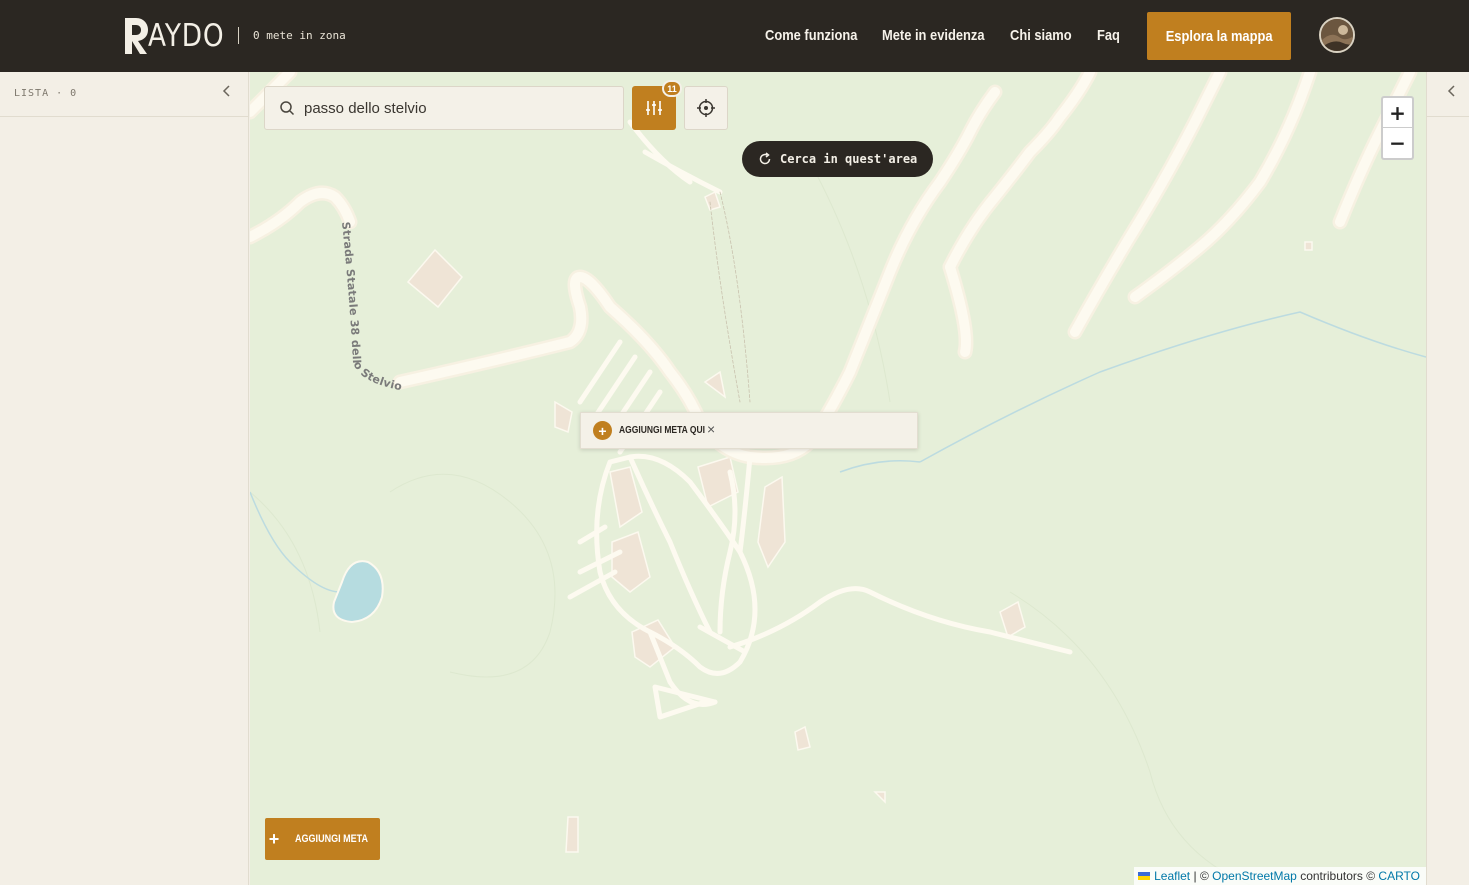 Image resolution: width=1469 pixels, height=885 pixels. Describe the element at coordinates (1108, 35) in the screenshot. I see `nav-faq: Faq` at that location.